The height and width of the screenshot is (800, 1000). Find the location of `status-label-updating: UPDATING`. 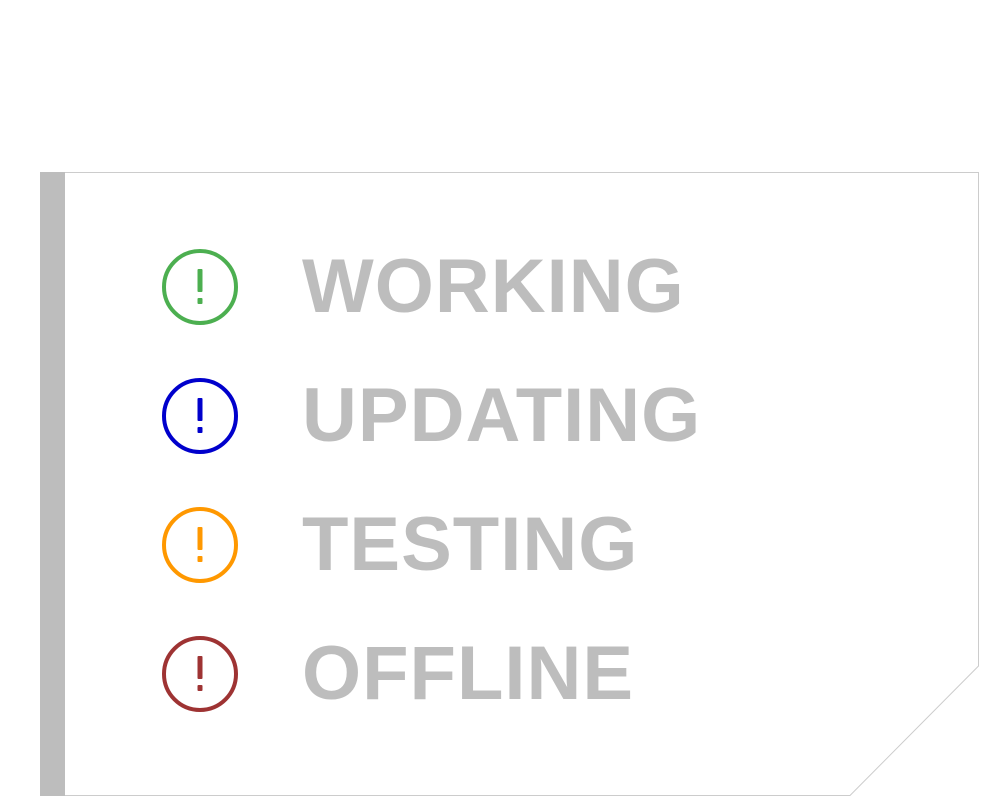

status-label-updating: UPDATING is located at coordinates (502, 415).